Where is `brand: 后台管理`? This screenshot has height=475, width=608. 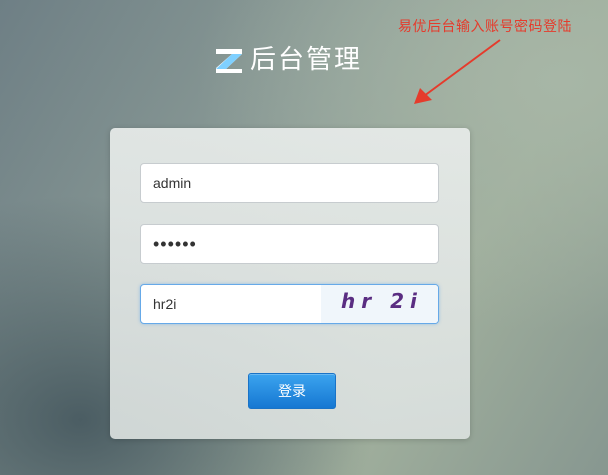
brand: 后台管理 is located at coordinates (288, 60).